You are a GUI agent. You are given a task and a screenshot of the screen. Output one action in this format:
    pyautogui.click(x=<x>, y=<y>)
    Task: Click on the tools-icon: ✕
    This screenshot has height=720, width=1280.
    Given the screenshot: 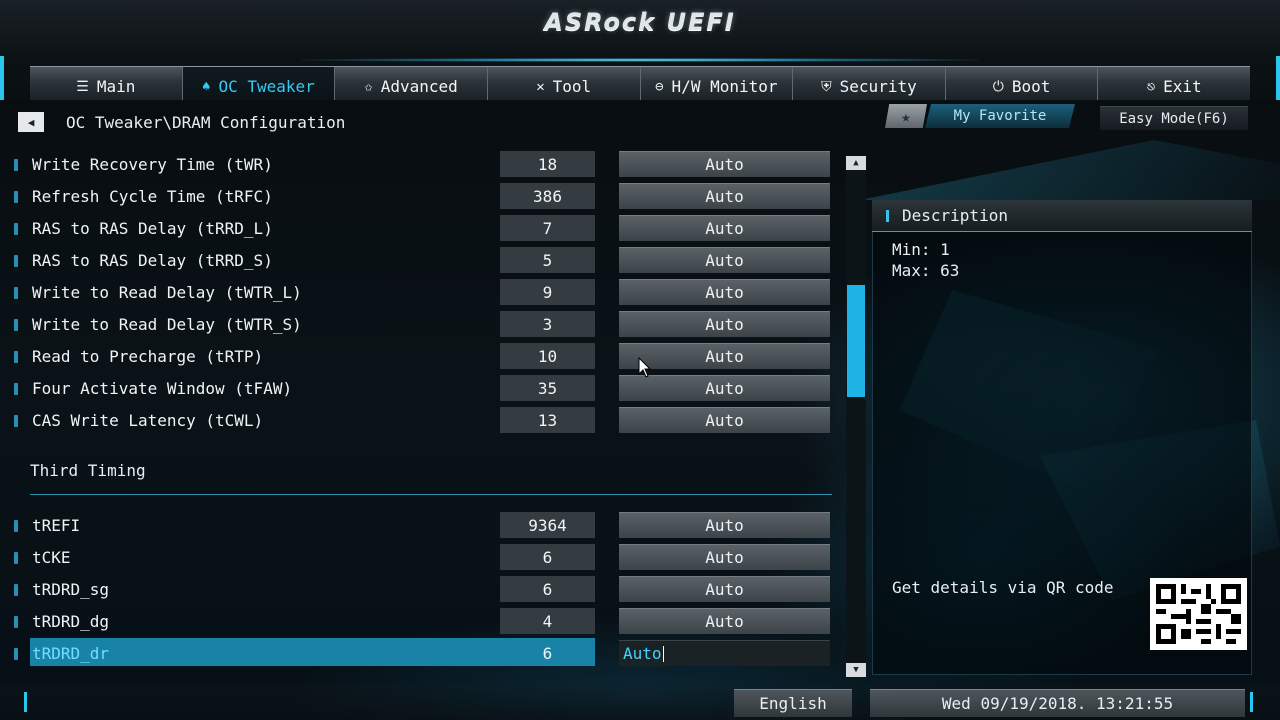 What is the action you would take?
    pyautogui.click(x=540, y=86)
    